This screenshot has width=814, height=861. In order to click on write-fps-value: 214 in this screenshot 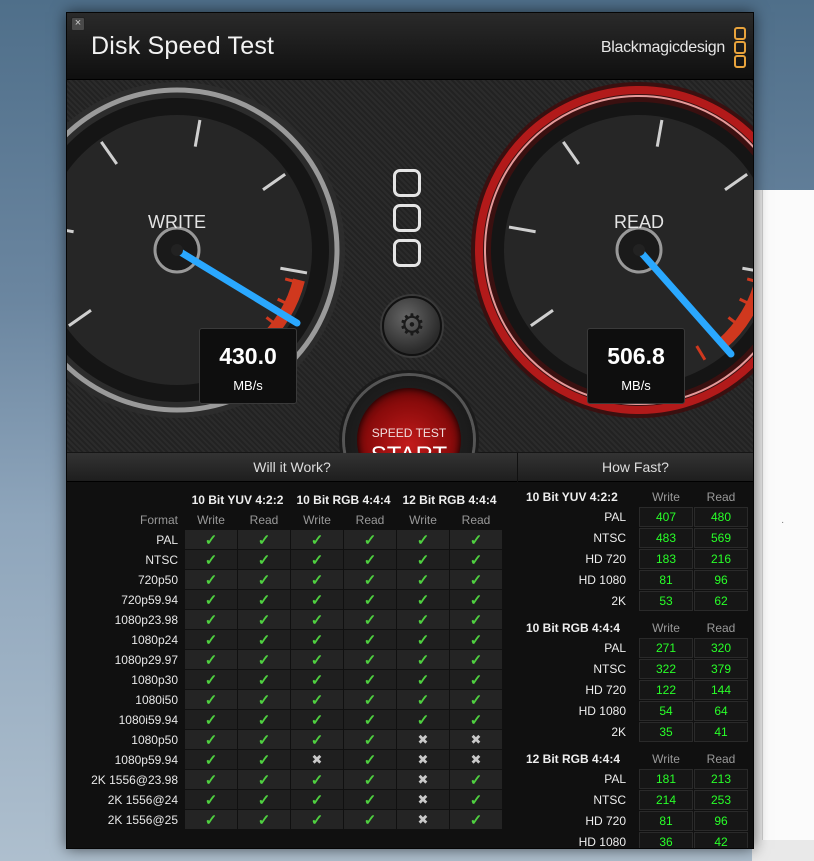, I will do `click(666, 800)`.